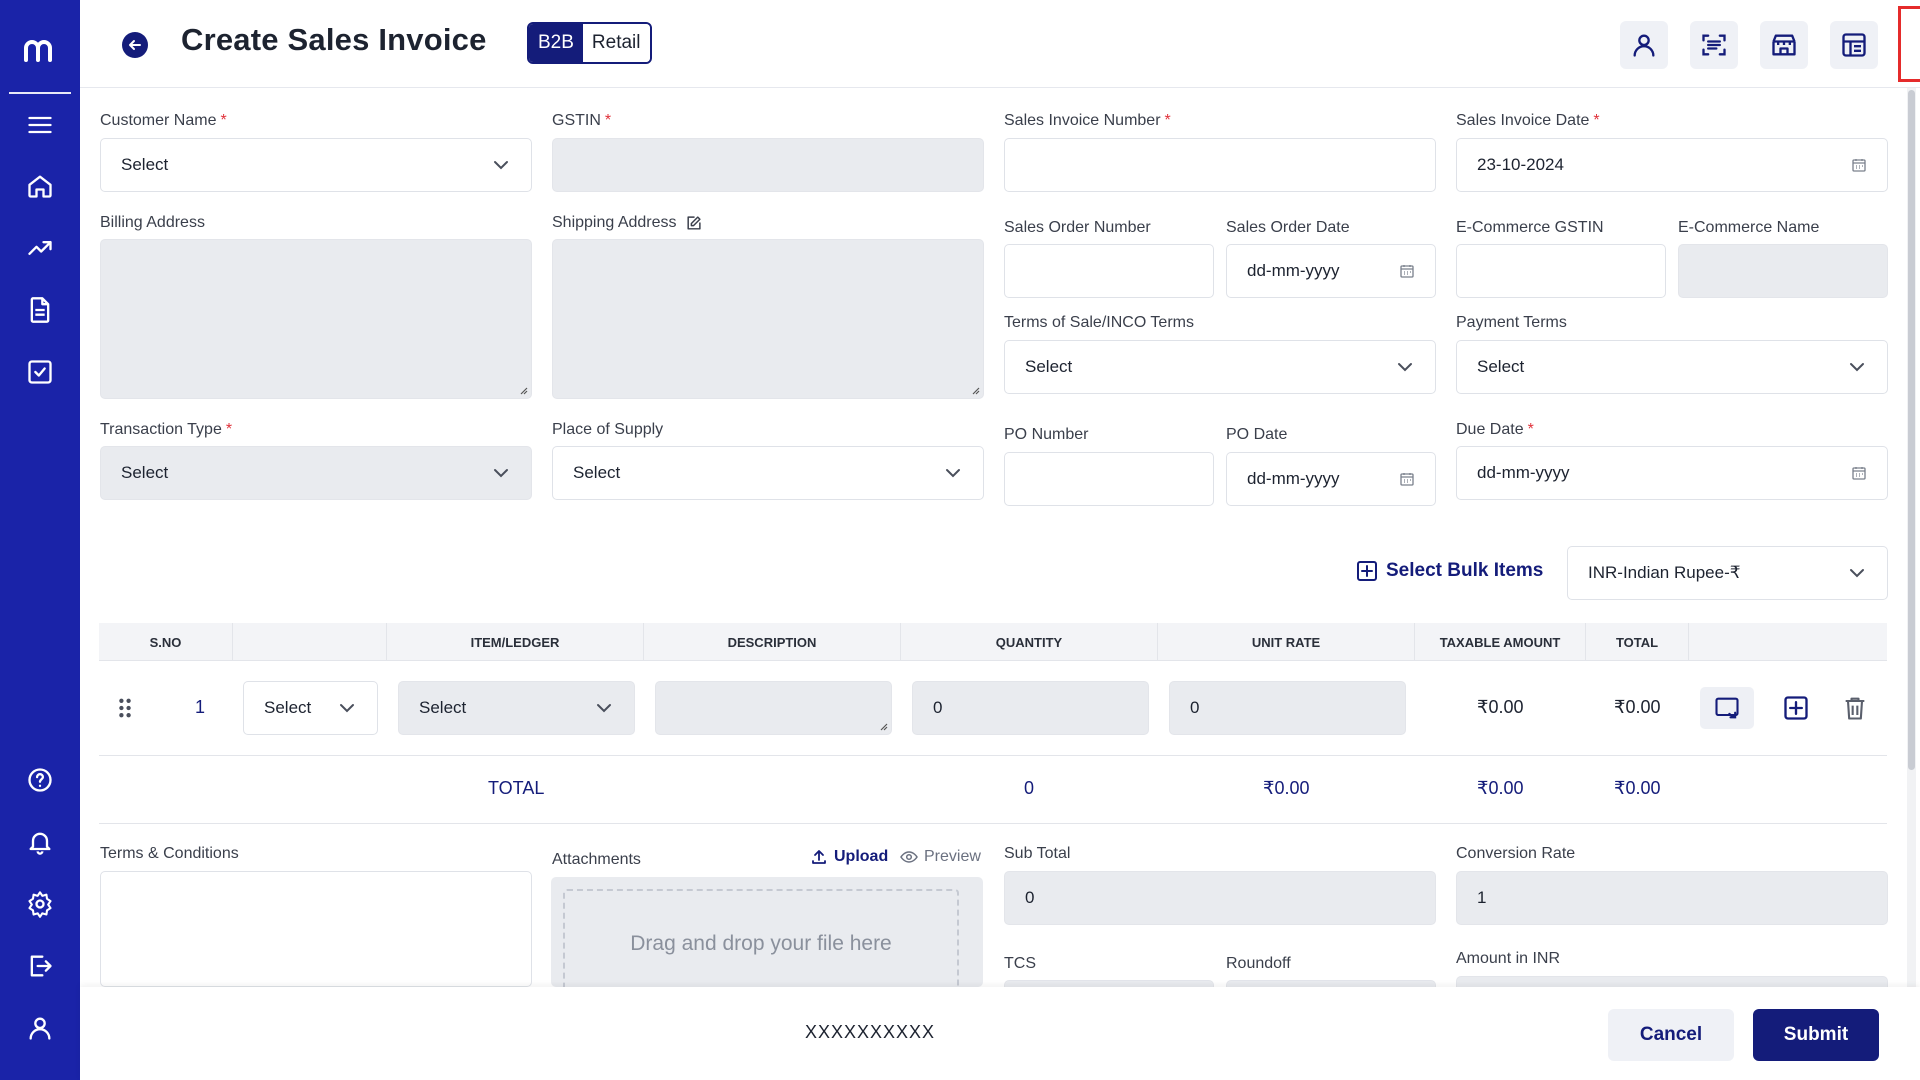 The image size is (1920, 1080). I want to click on row-add-button, so click(1796, 708).